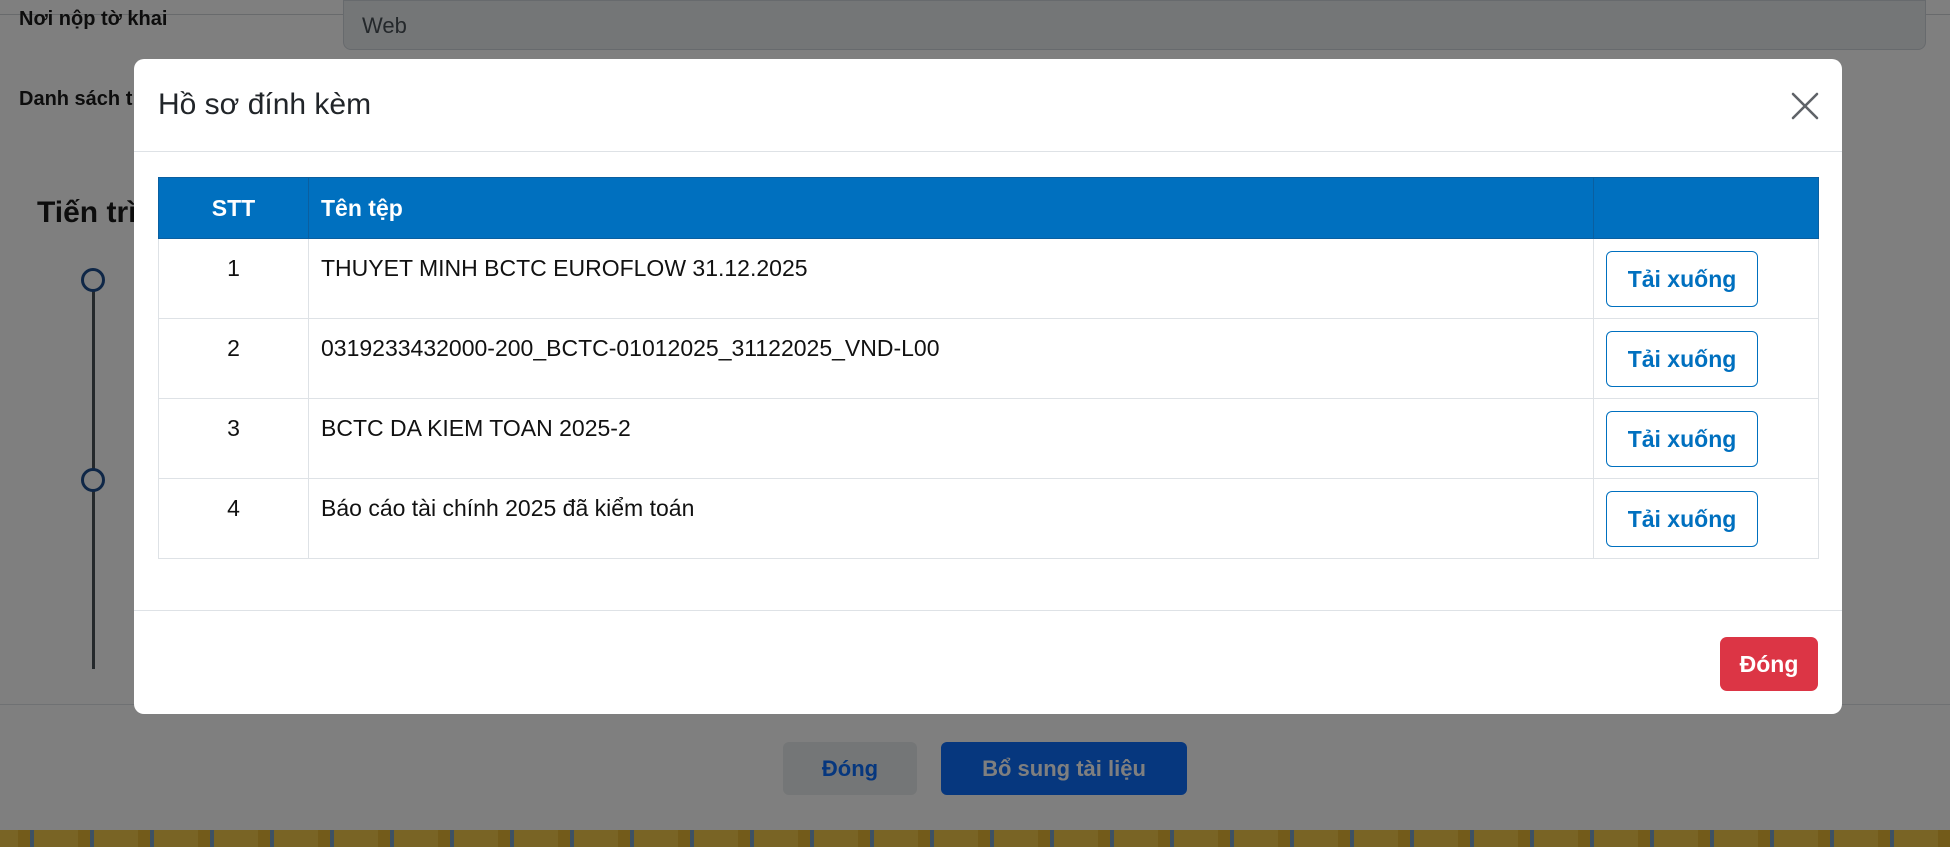  I want to click on table-row: 3 BCTC DA KIEM TOAN 2025-2 Tải xuống, so click(988, 438).